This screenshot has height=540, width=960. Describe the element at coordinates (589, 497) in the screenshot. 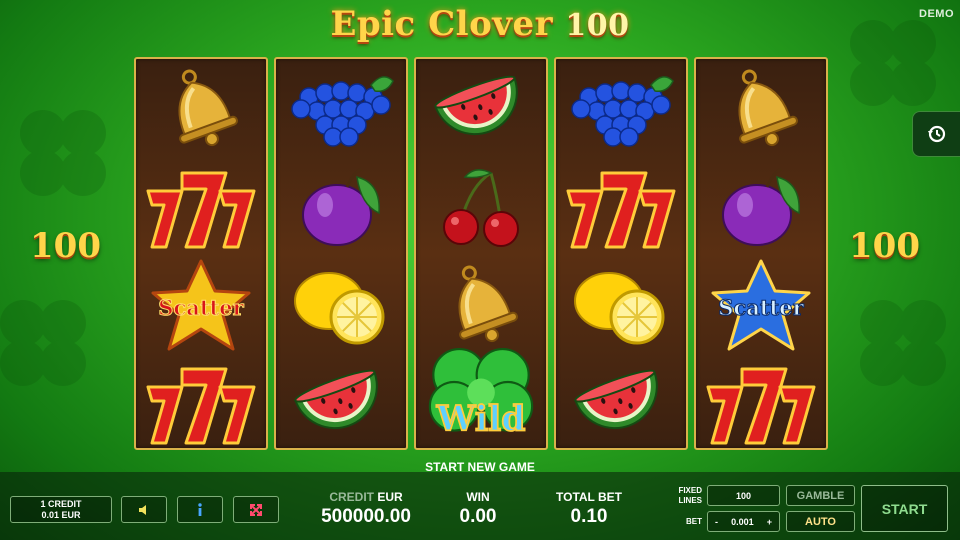

I see `total-bet-label: TOTAL BET` at that location.